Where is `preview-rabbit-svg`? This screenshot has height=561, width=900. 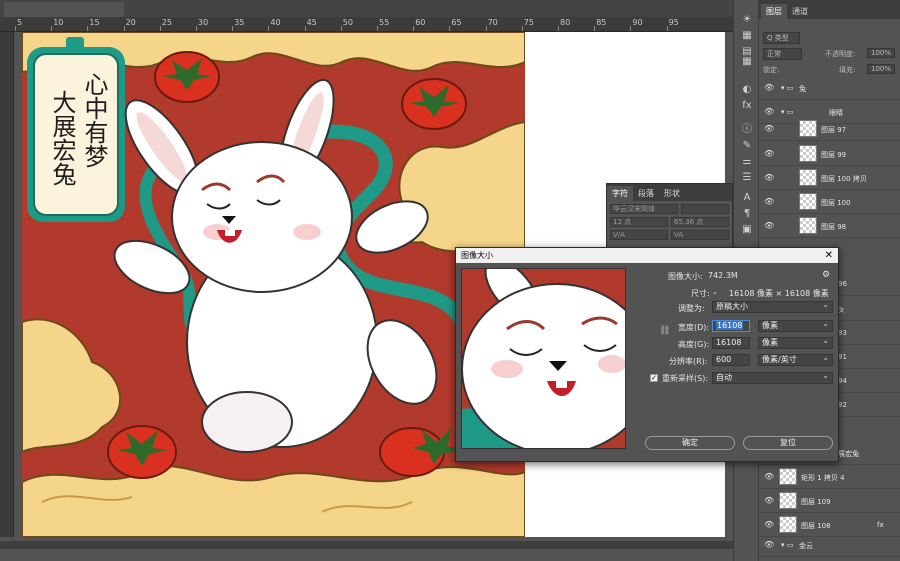 preview-rabbit-svg is located at coordinates (543, 358).